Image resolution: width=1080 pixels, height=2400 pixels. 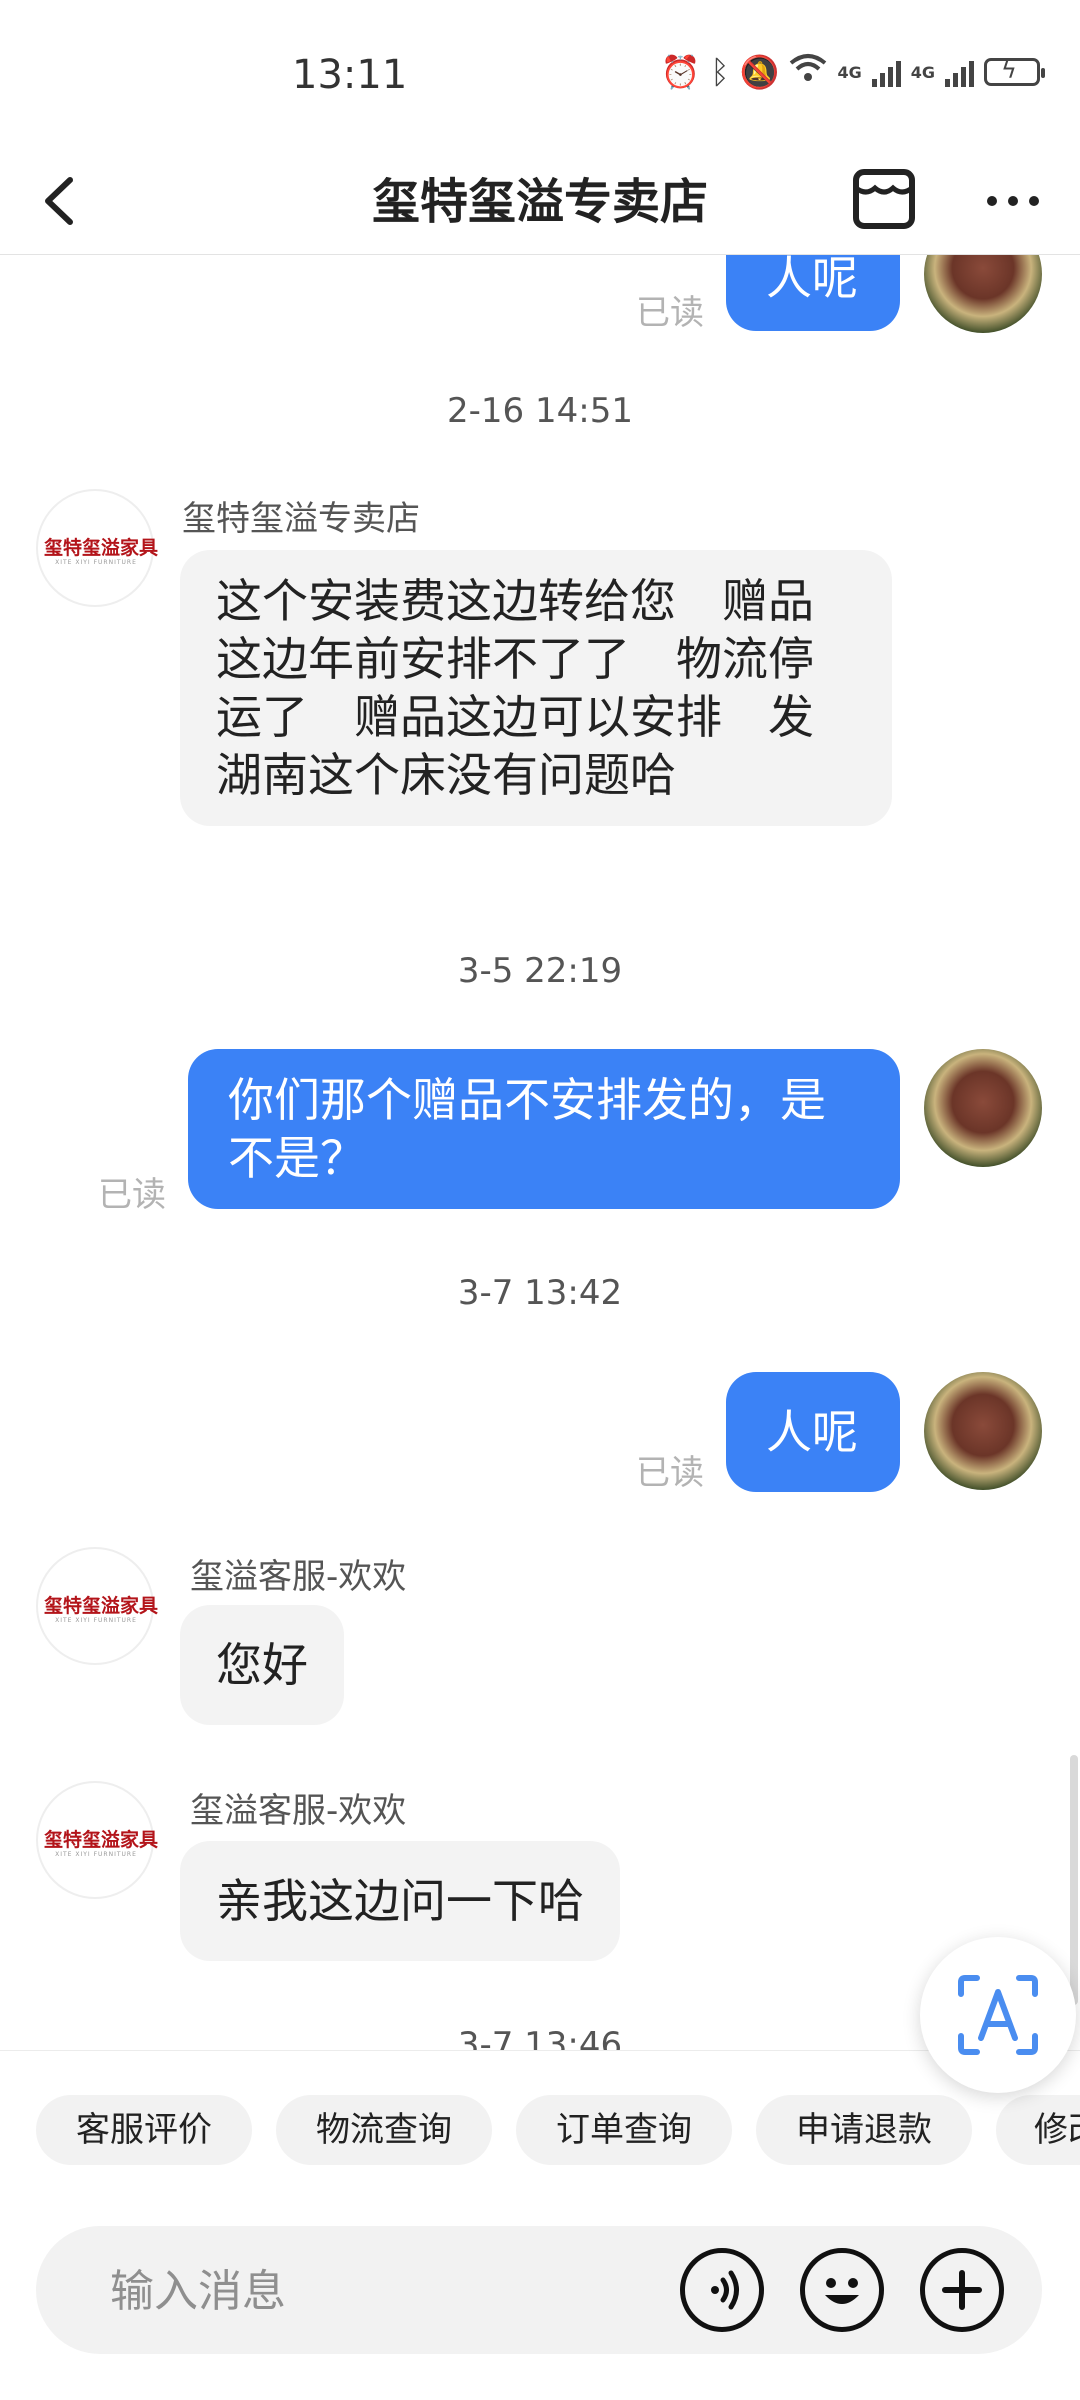 What do you see at coordinates (390, 2291) in the screenshot?
I see `message-input` at bounding box center [390, 2291].